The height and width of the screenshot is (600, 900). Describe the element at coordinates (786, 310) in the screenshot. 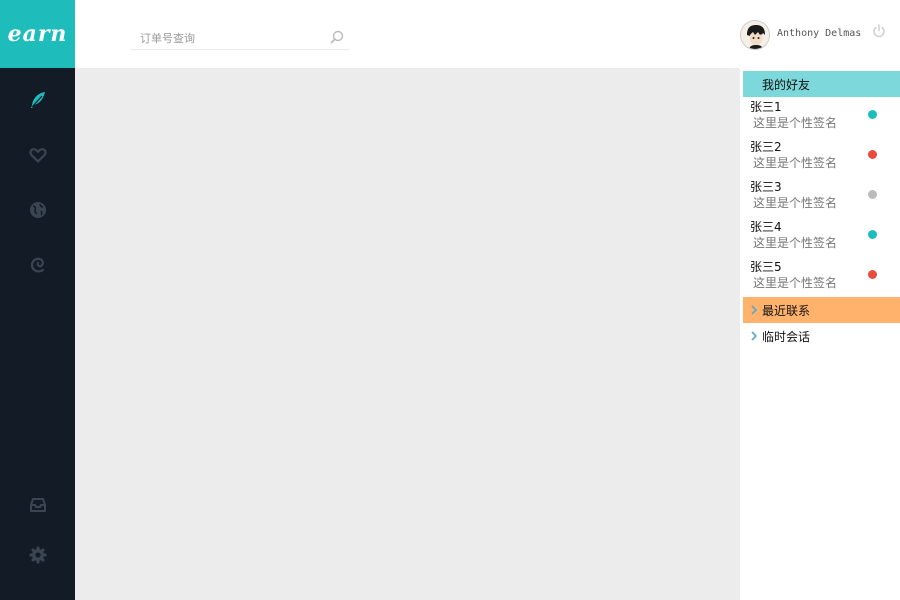

I see `group-title-recent: 最近联系` at that location.